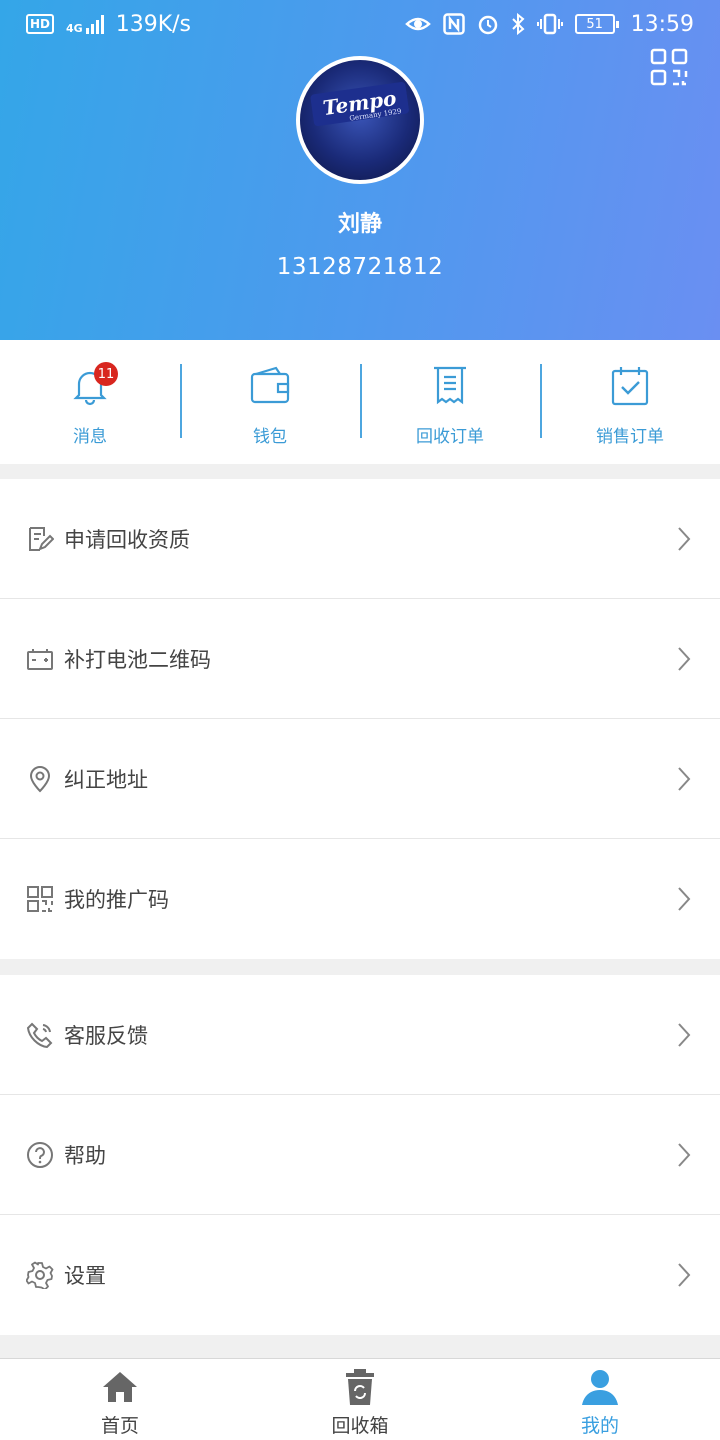  What do you see at coordinates (360, 659) in the screenshot?
I see `menu-reprint-battery-qr: 补打电池二维码` at bounding box center [360, 659].